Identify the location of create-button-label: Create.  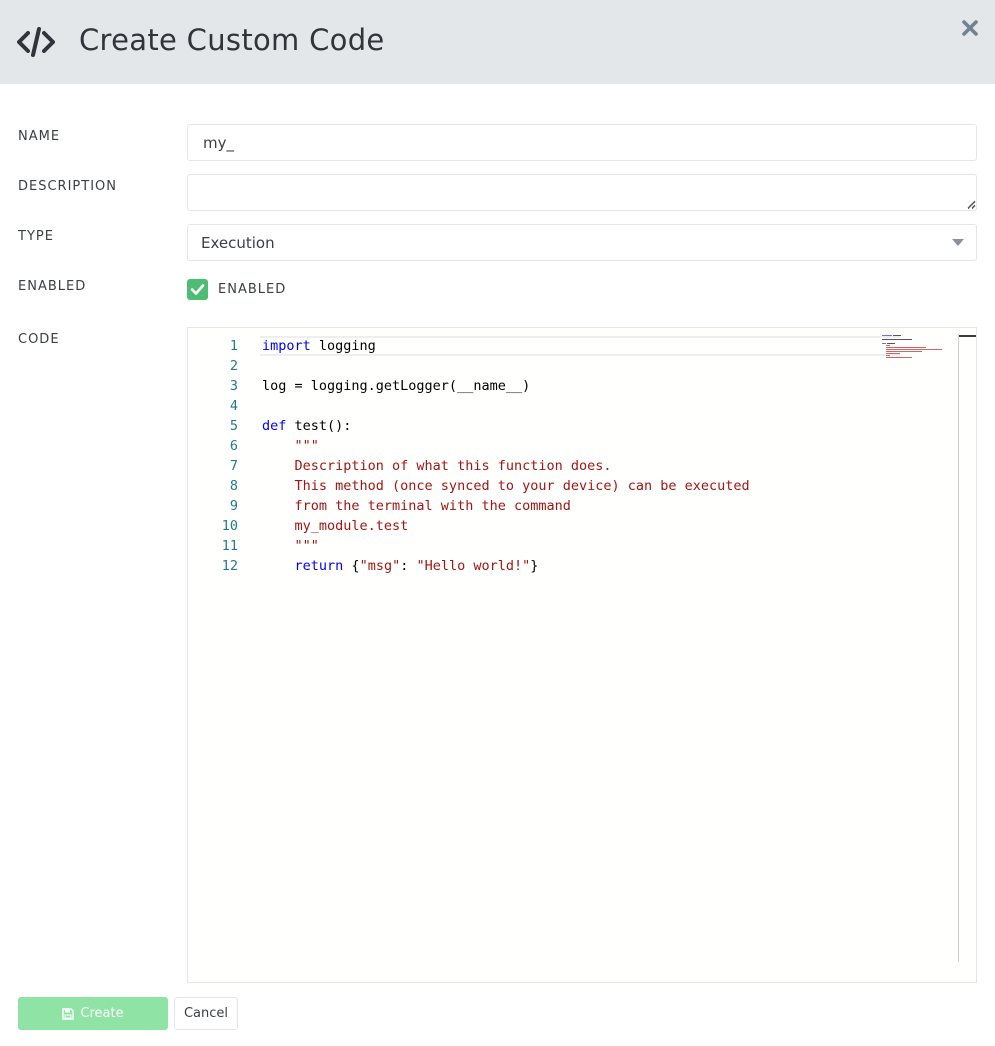
(102, 1013).